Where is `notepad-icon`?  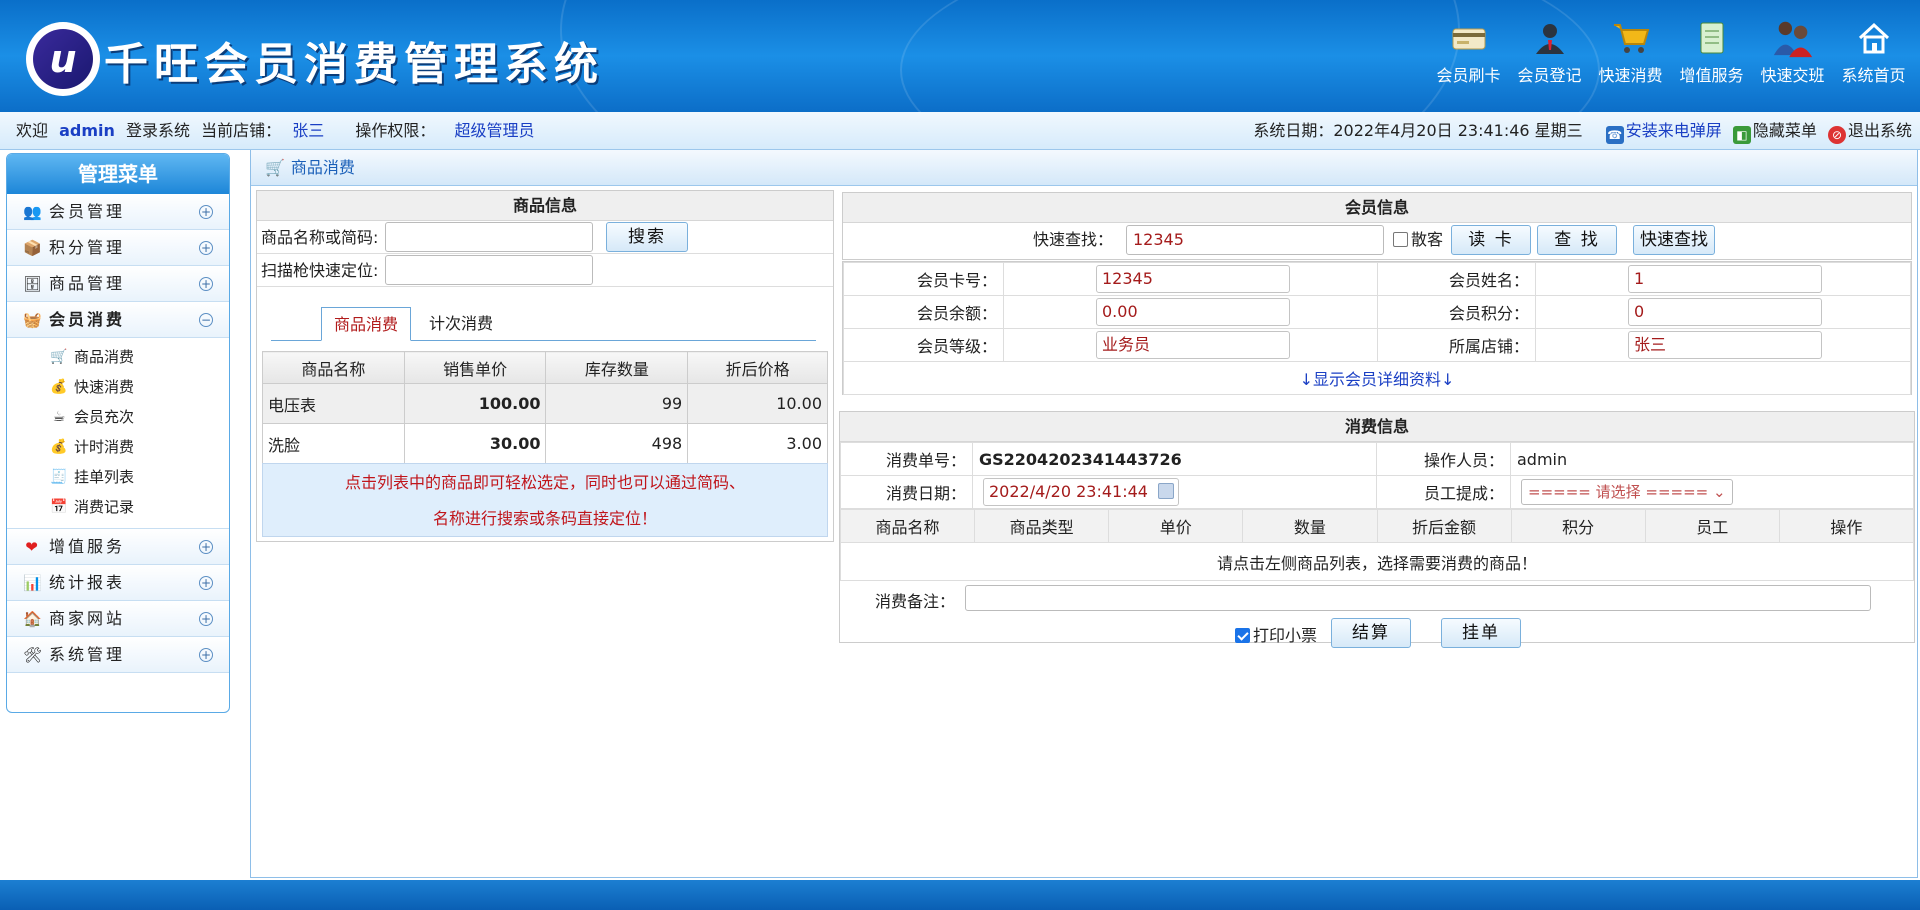 notepad-icon is located at coordinates (1712, 38).